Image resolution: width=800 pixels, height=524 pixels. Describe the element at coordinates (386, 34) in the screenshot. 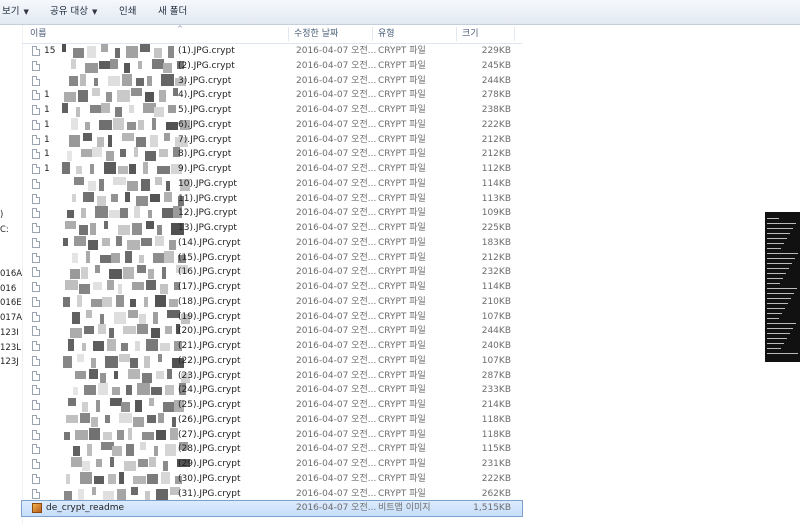

I see `column-header-type: 유형` at that location.